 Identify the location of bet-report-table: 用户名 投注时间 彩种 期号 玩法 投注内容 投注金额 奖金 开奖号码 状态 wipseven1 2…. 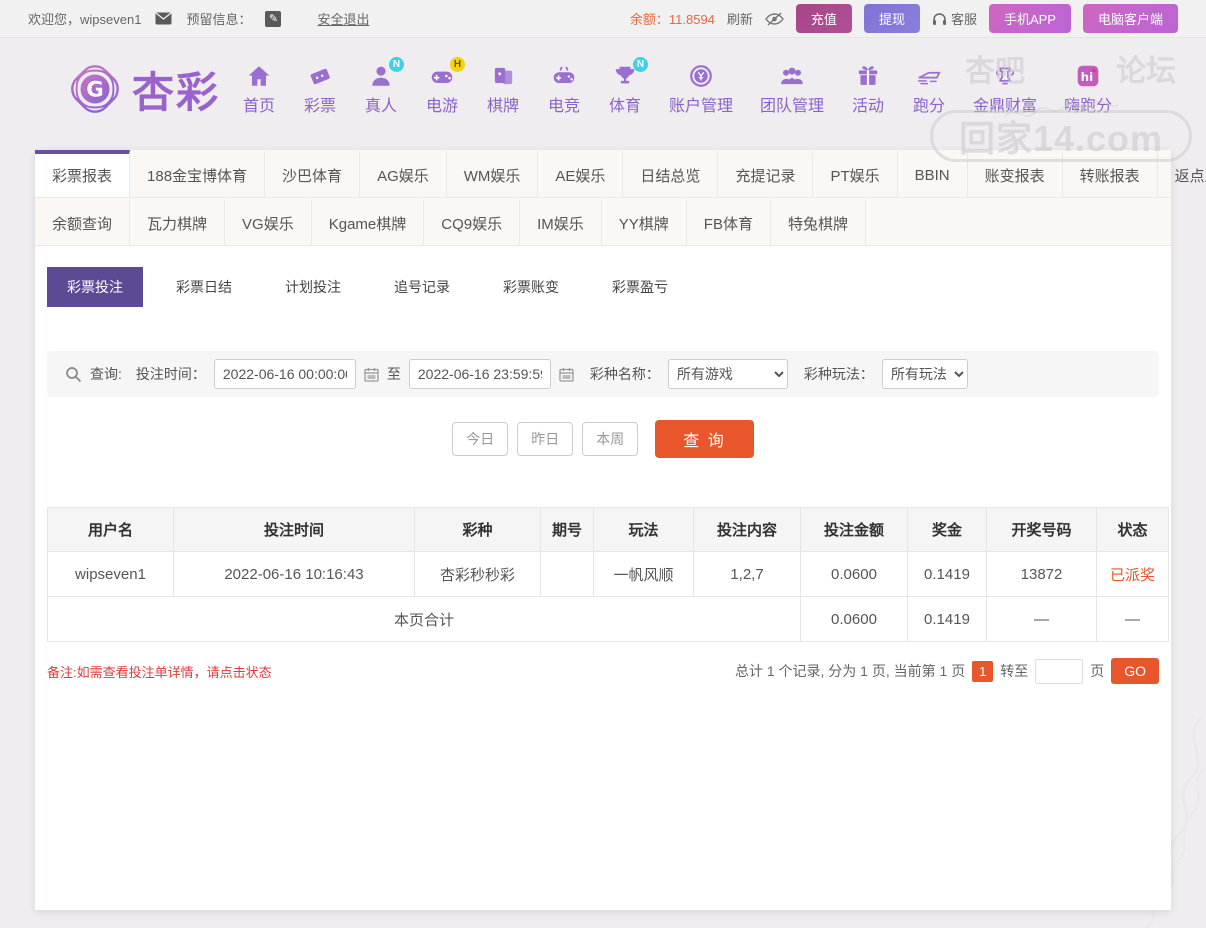
(608, 574).